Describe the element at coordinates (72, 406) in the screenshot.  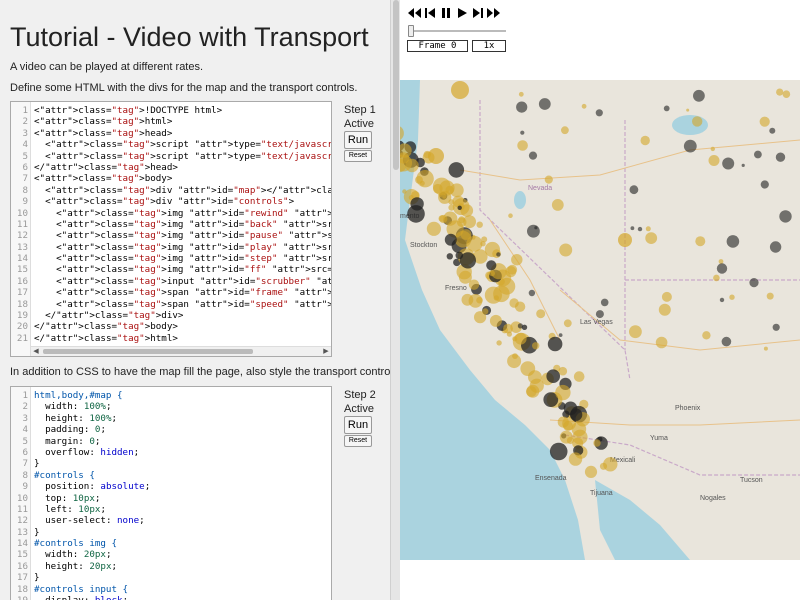
I see `code-text: width: 100%;` at that location.